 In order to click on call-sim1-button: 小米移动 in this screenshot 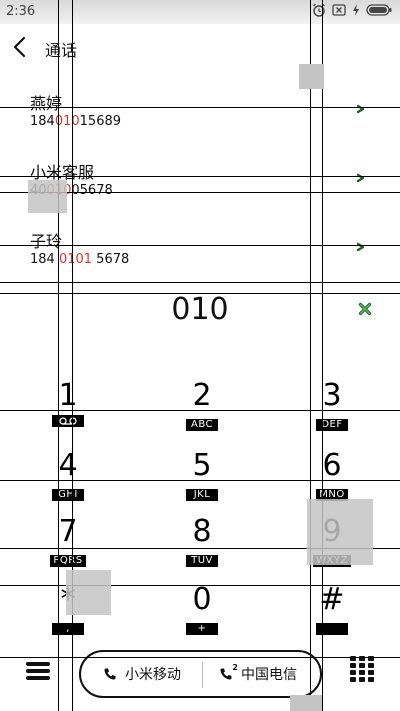, I will do `click(142, 674)`.